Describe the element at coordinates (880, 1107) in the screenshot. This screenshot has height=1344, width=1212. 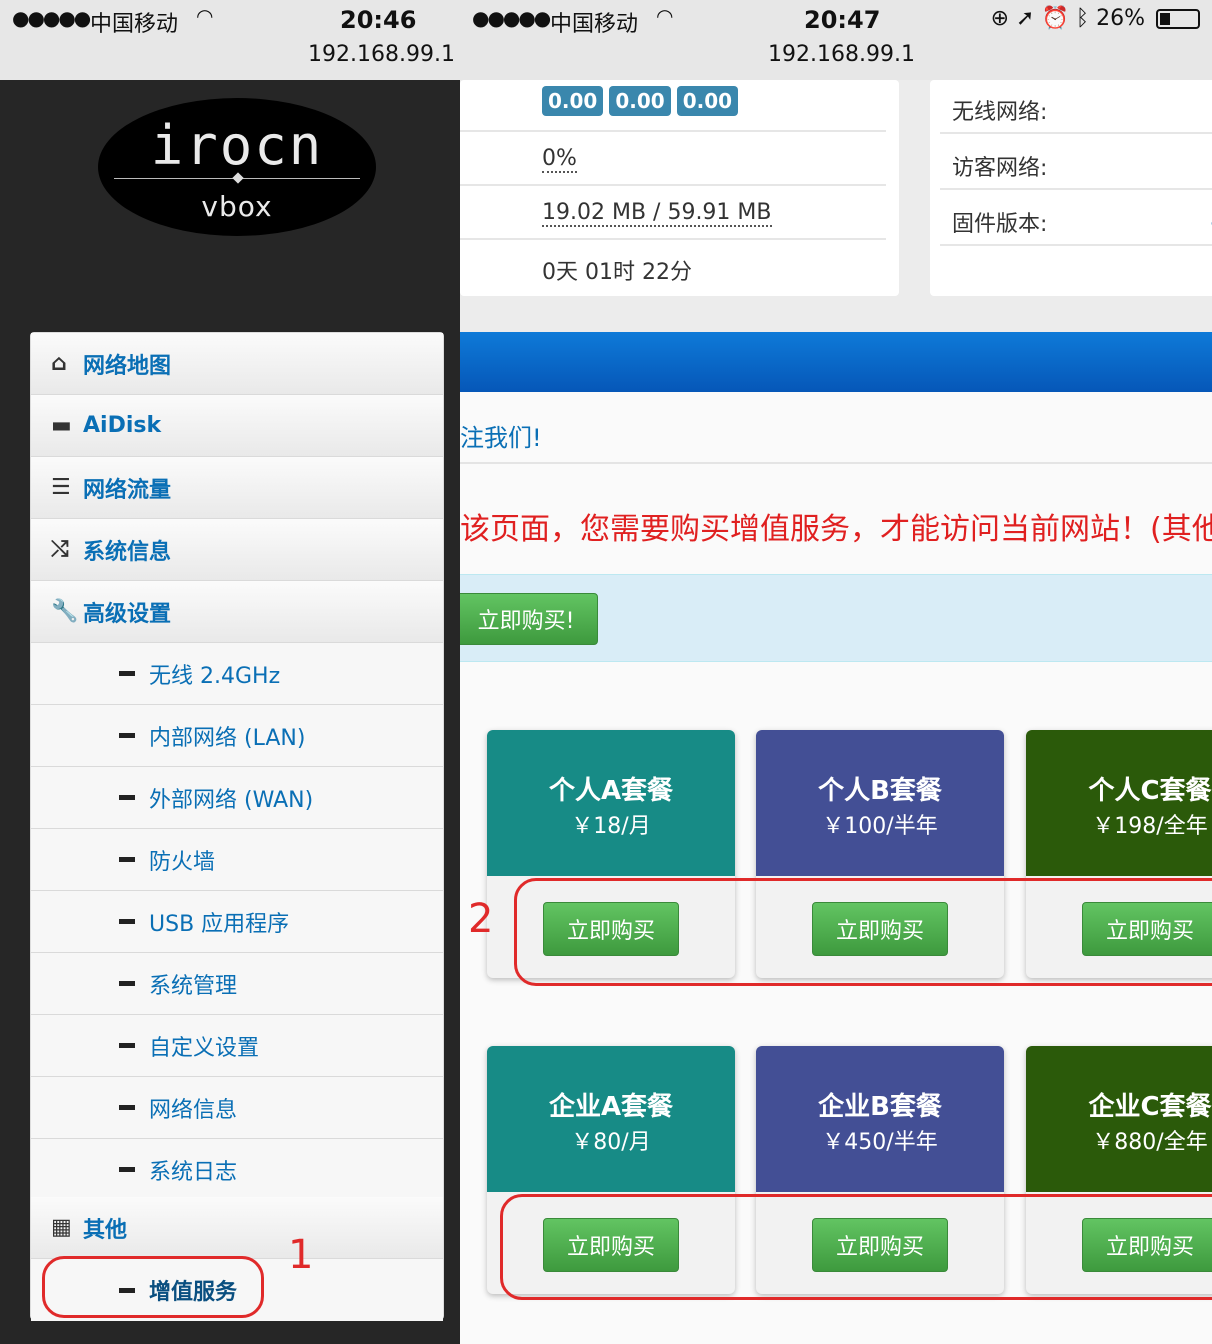
I see `plan-name: 企业B套餐` at that location.